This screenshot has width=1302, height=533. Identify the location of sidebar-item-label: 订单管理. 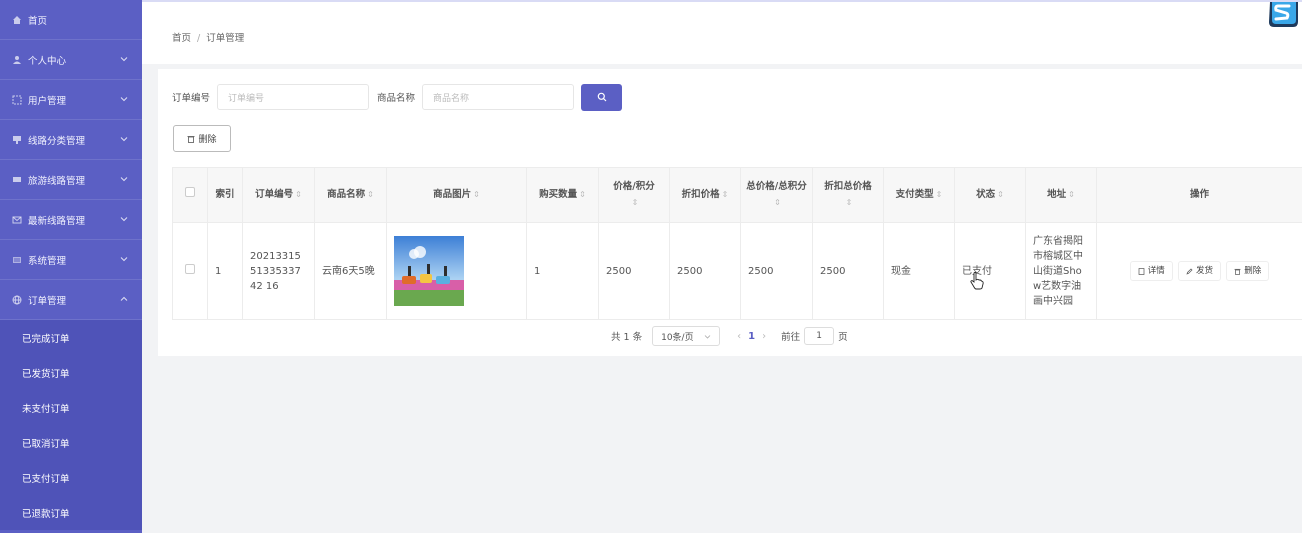
(47, 301).